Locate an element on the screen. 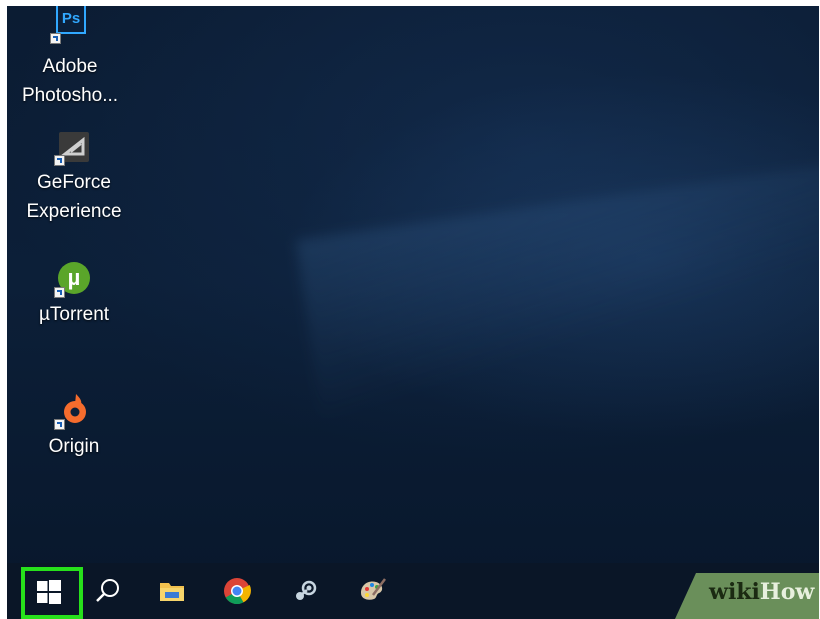 The image size is (820, 619). label-line-1: µTorrent is located at coordinates (74, 314).